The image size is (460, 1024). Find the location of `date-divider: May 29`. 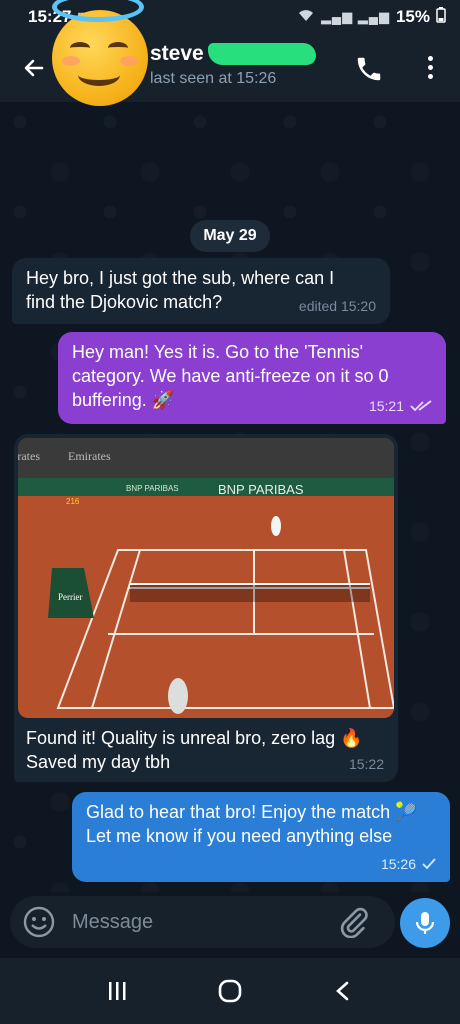

date-divider: May 29 is located at coordinates (230, 236).